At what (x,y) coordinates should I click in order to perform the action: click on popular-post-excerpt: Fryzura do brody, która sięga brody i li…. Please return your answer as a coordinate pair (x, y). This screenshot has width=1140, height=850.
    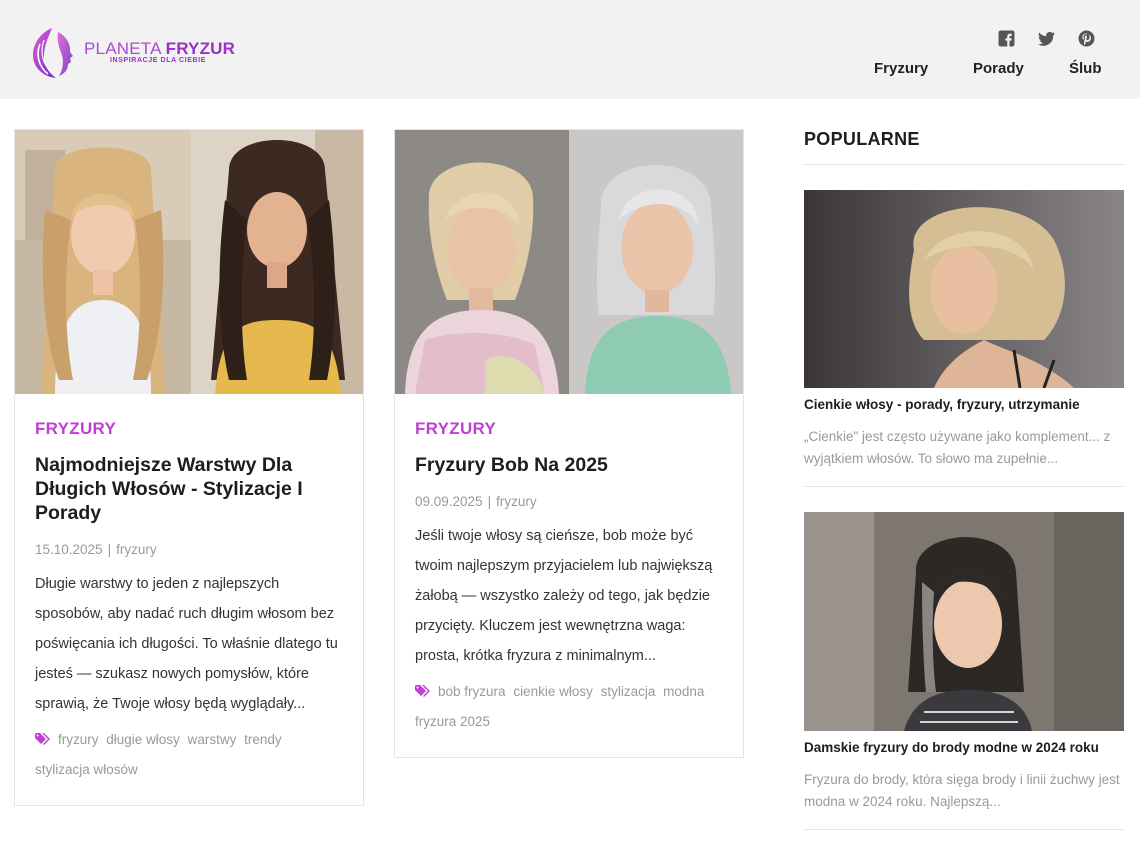
    Looking at the image, I should click on (962, 790).